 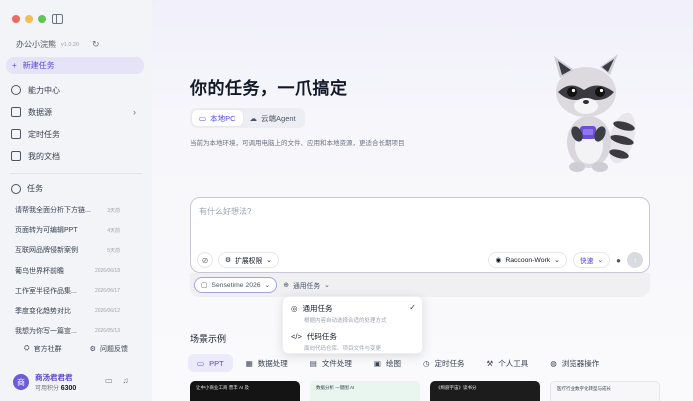 I want to click on tab-personal-tools: ⚒ 个人工具, so click(x=508, y=363).